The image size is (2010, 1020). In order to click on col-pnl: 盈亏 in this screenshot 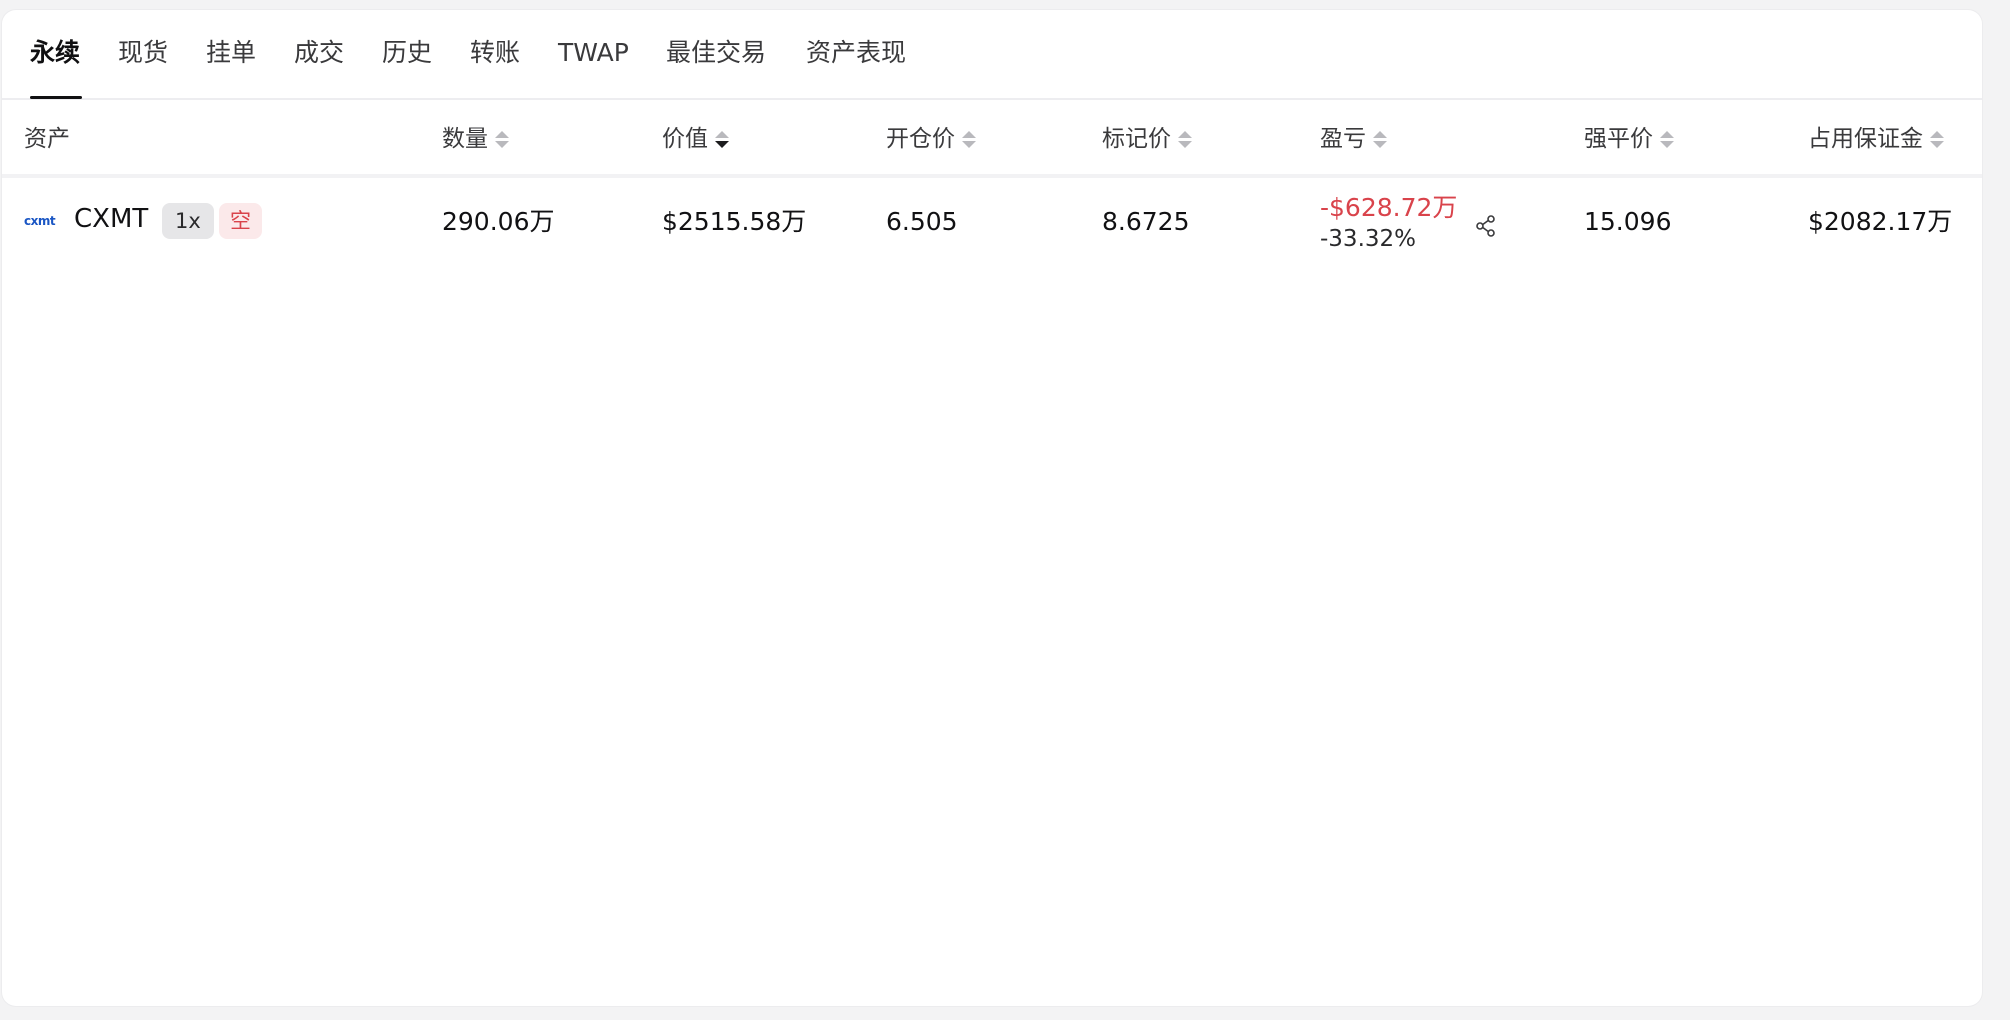, I will do `click(1353, 139)`.